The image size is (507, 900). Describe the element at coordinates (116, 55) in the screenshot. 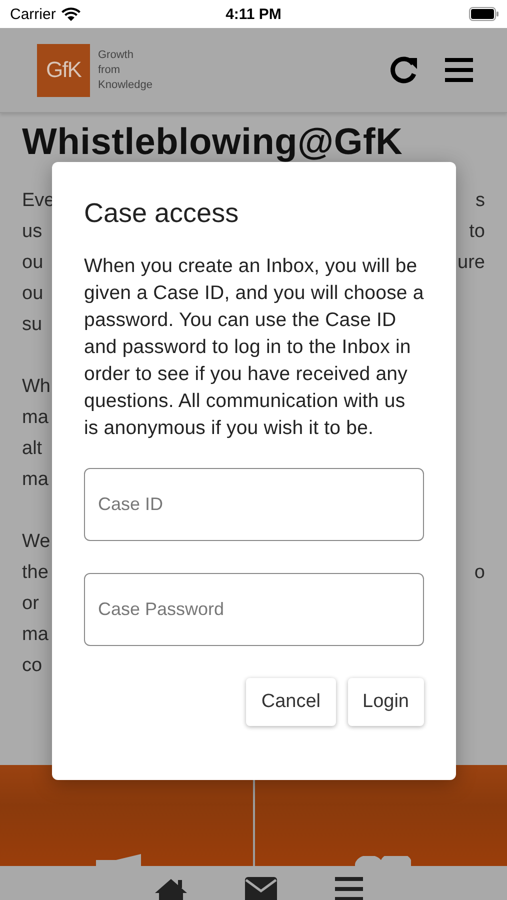

I see `logo-tagline: Growth` at that location.